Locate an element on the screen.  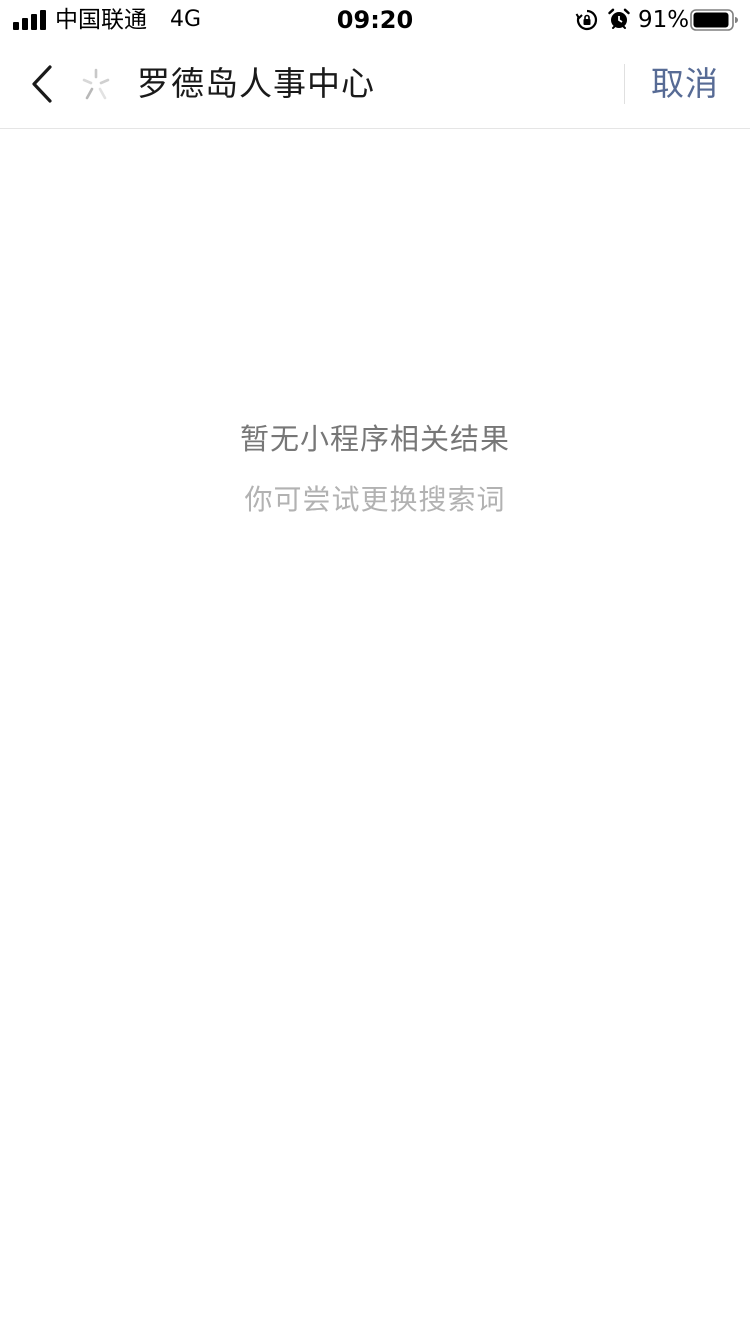
empty-state: 暂无小程序相关结果 你可尝试更换搜索词 is located at coordinates (375, 469).